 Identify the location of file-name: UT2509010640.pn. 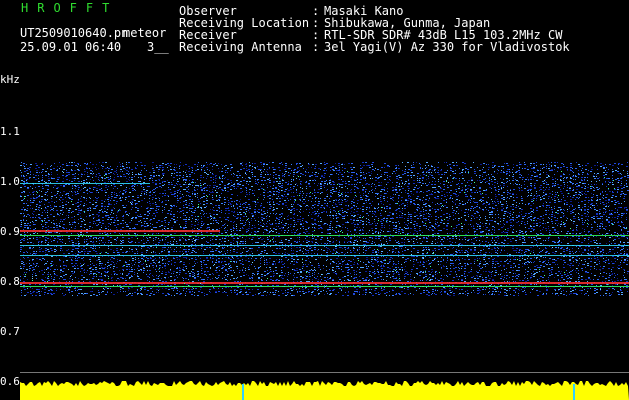
(74, 33).